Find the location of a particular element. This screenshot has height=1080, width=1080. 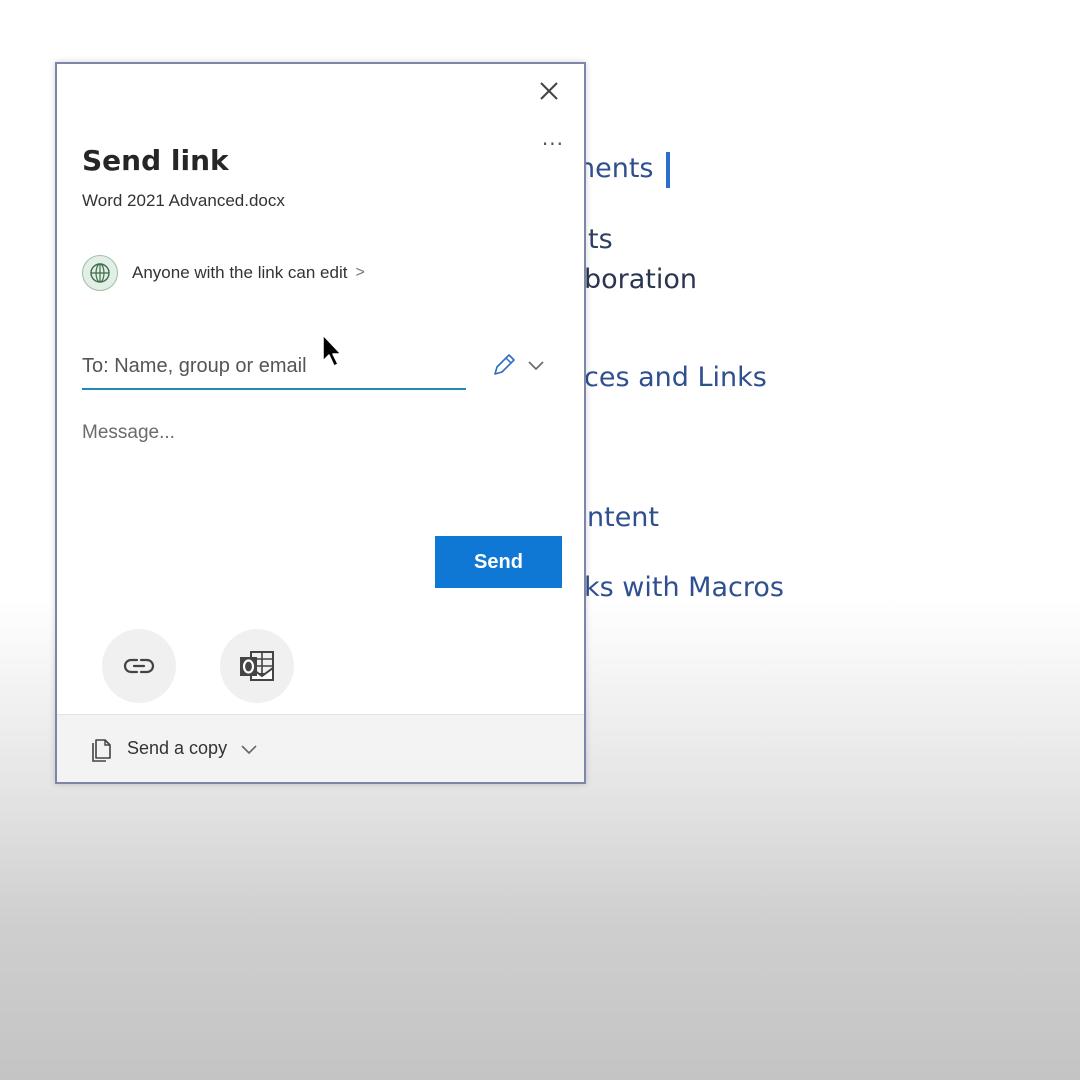

more-options-button: ··· is located at coordinates (553, 144).